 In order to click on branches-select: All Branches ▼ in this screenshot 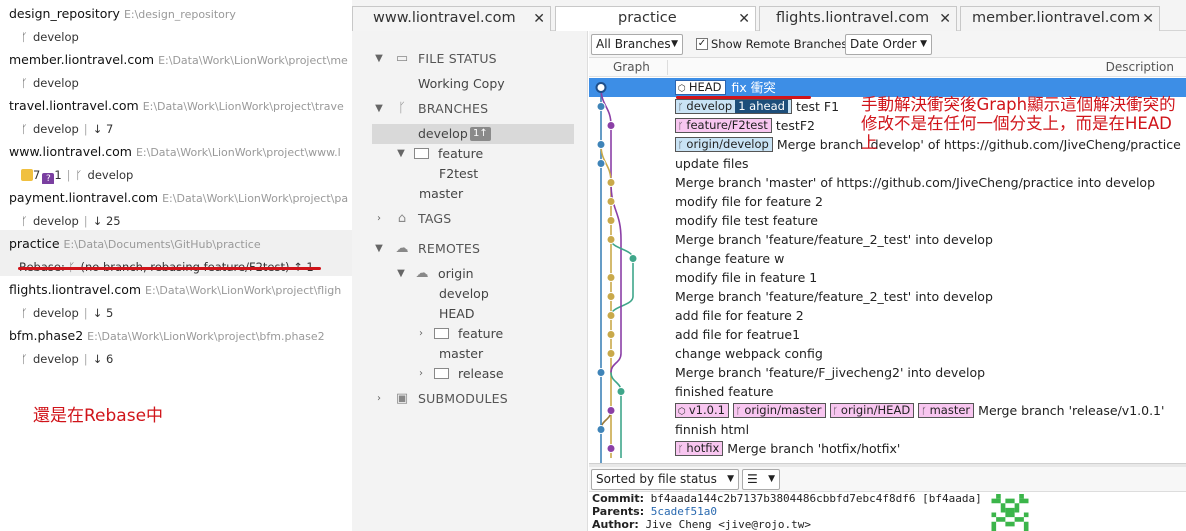, I will do `click(637, 44)`.